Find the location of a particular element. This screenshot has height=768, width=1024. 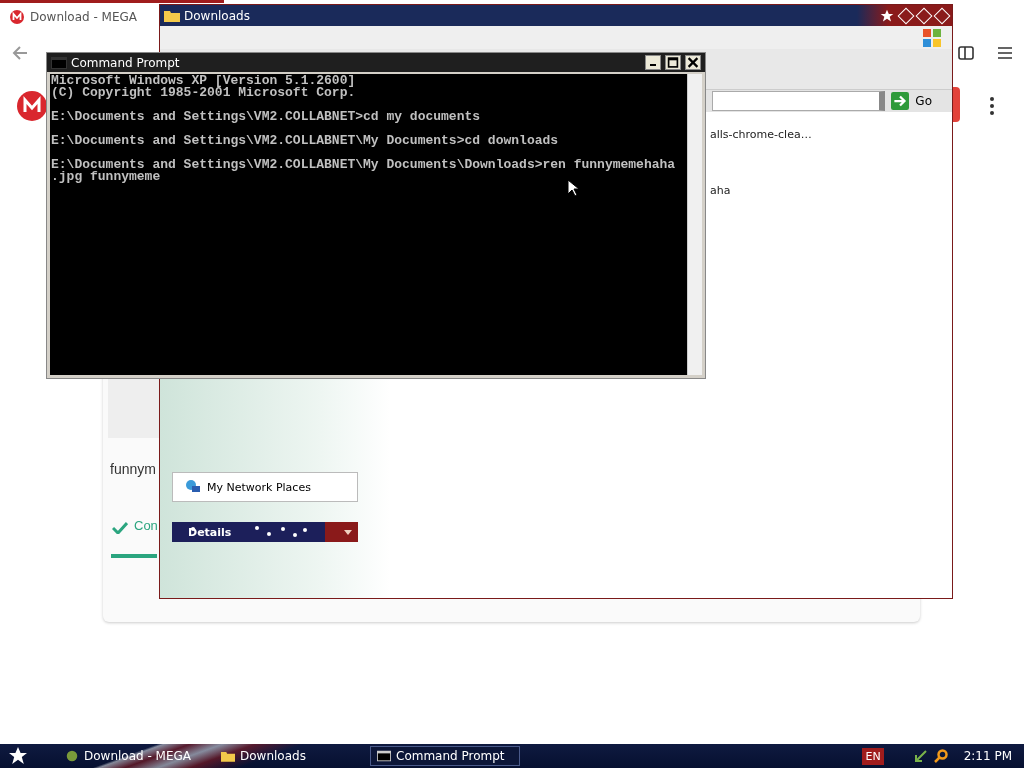

console-line: E:\Documents and Settings\VM2.COLLABNET\My Documents>cd downloads is located at coordinates (305, 141).